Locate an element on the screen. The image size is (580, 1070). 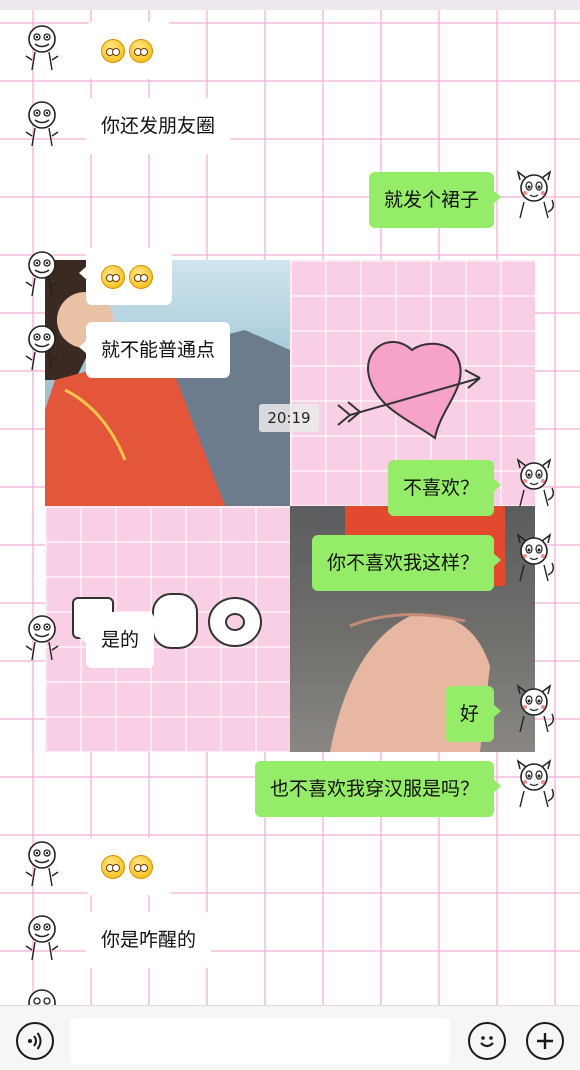
voice-icon is located at coordinates (35, 1041).